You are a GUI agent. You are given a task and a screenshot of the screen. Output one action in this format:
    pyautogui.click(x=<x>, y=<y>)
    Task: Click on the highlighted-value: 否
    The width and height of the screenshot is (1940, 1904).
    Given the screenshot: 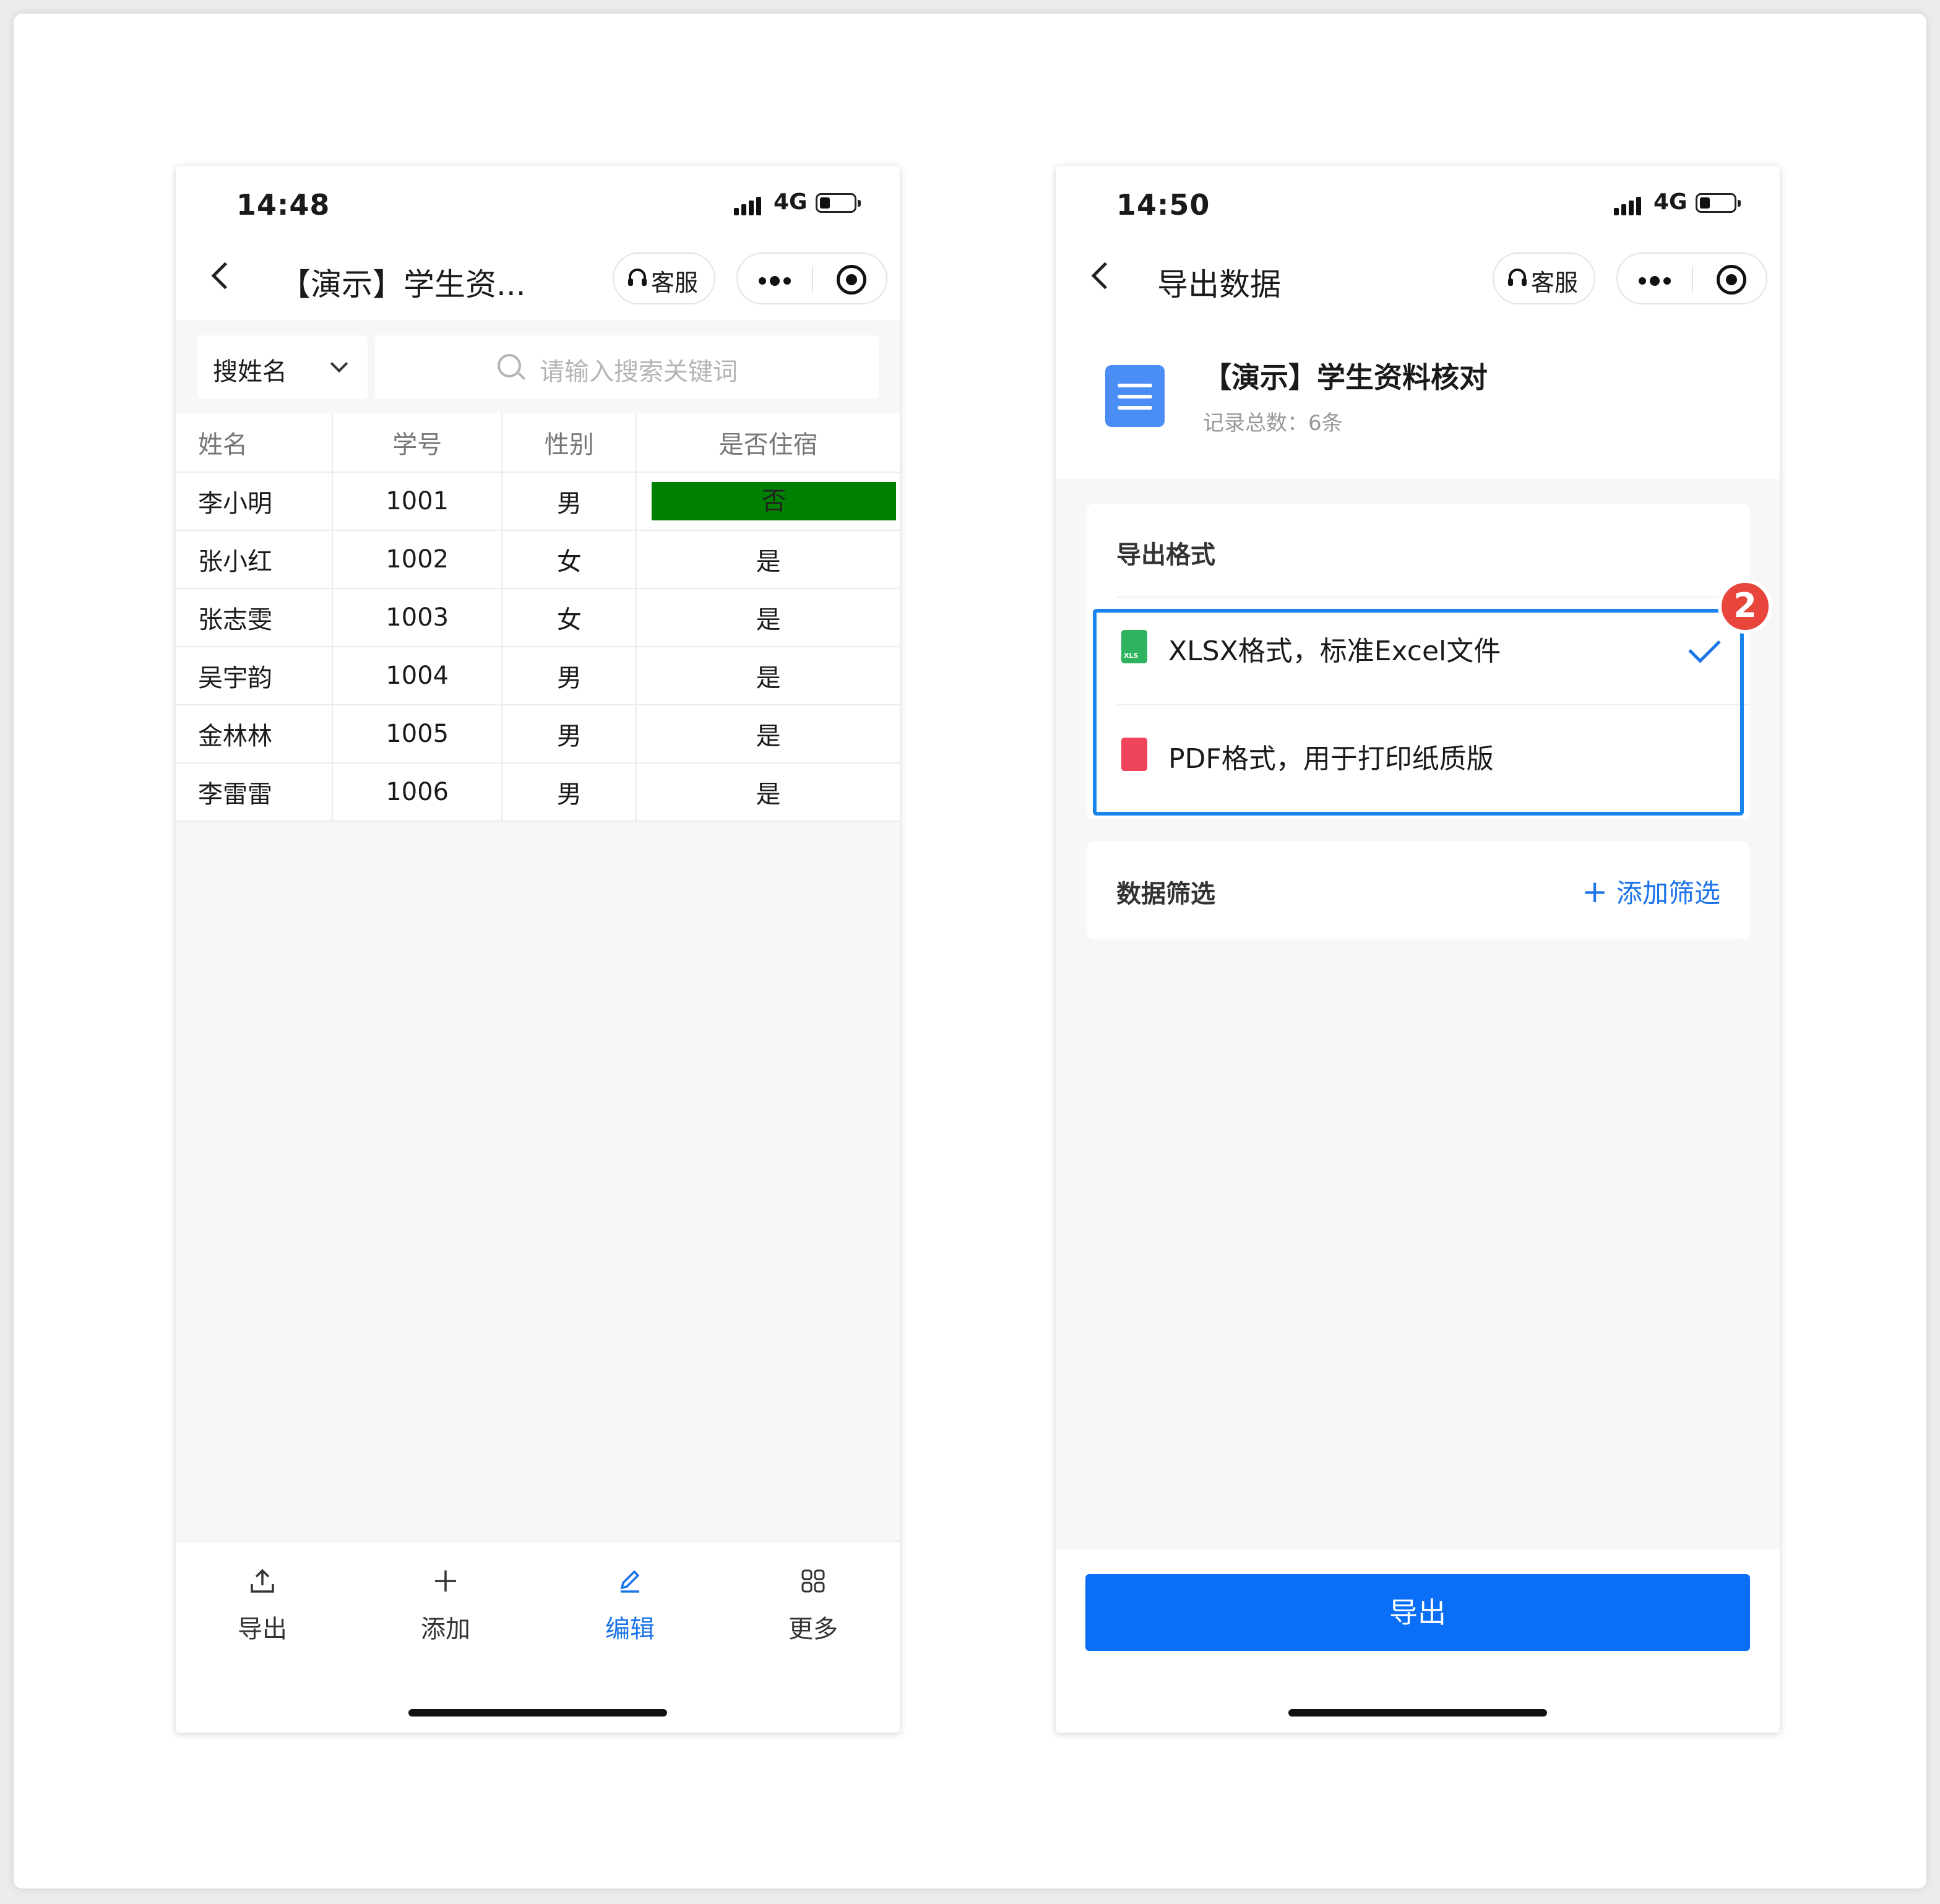 What is the action you would take?
    pyautogui.click(x=774, y=501)
    